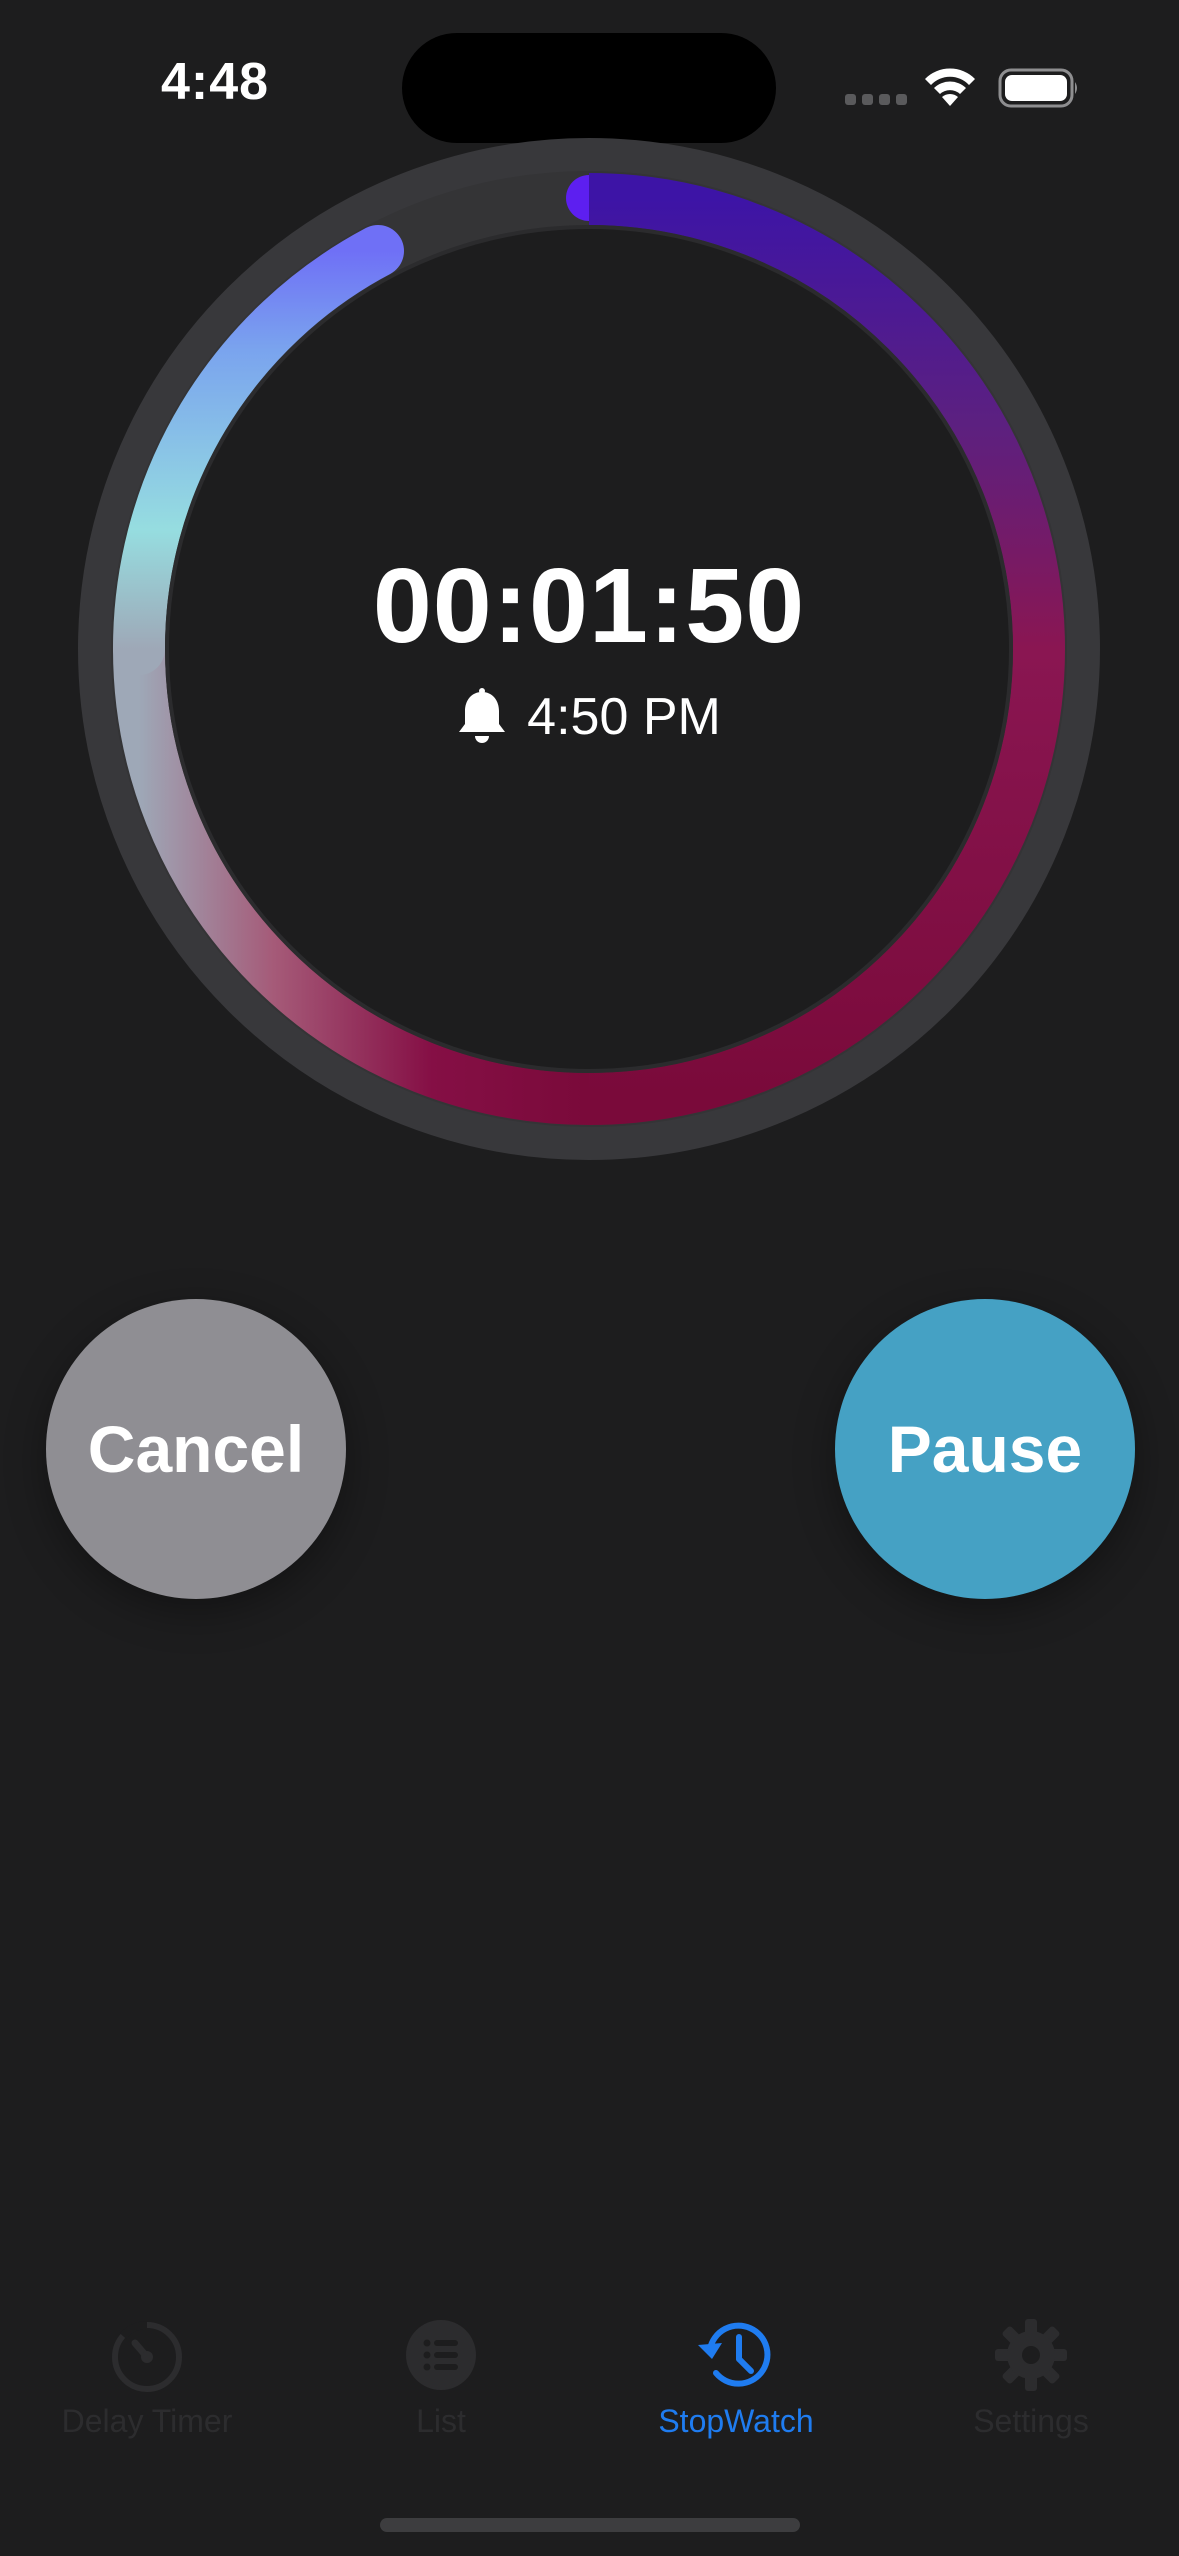 The image size is (1179, 2556). I want to click on cancel-button: Cancel, so click(196, 1449).